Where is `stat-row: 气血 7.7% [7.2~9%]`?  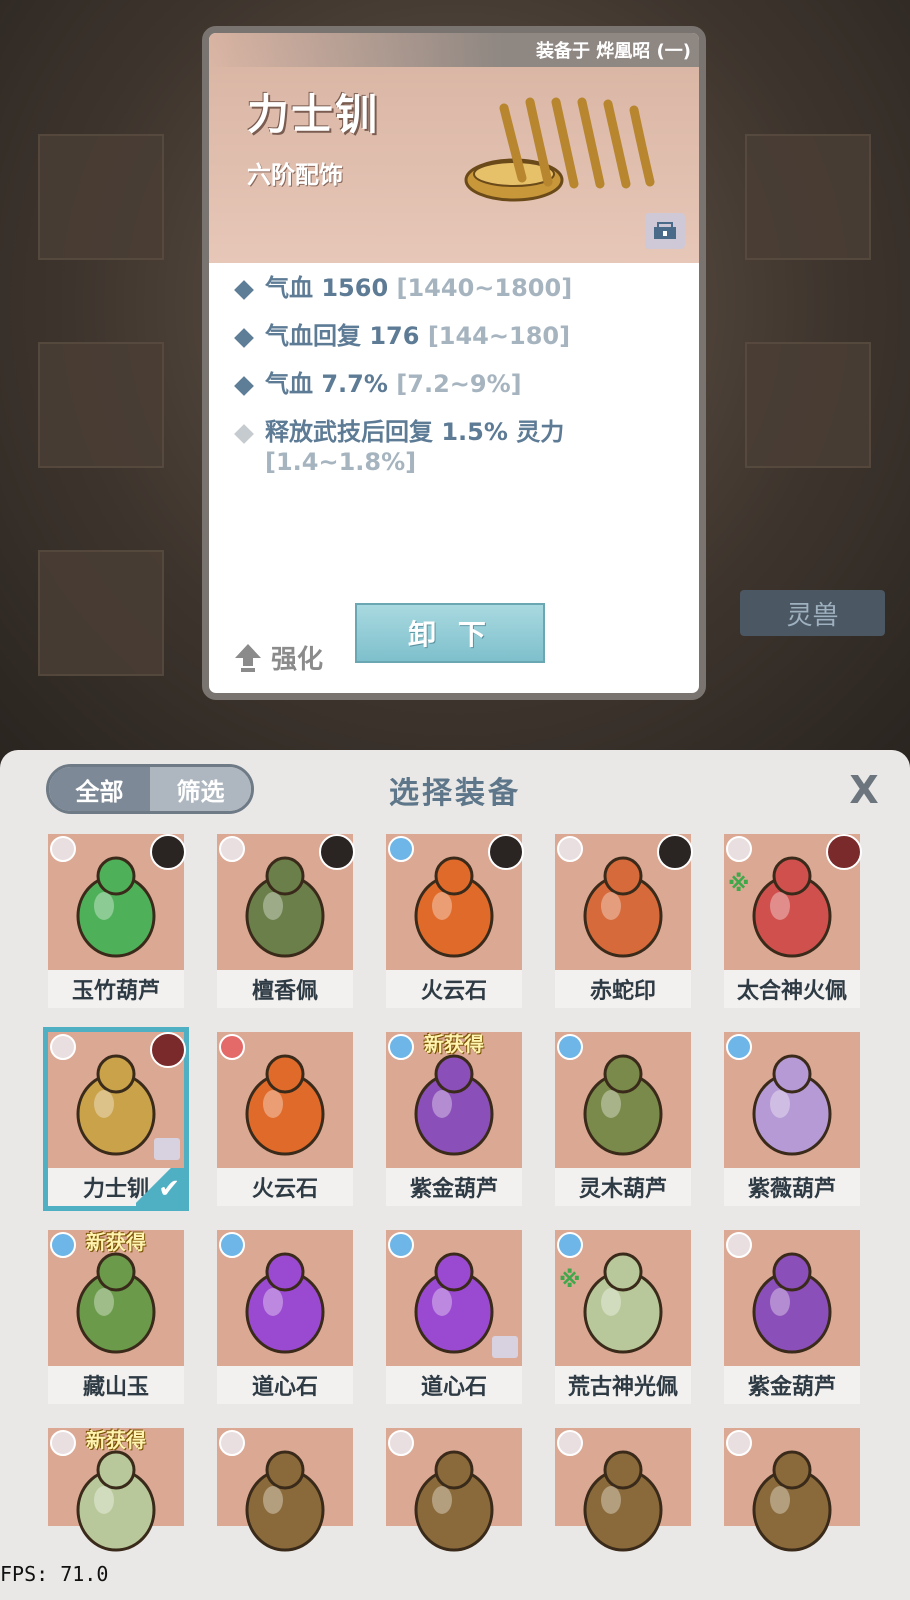 stat-row: 气血 7.7% [7.2~9%] is located at coordinates (461, 384).